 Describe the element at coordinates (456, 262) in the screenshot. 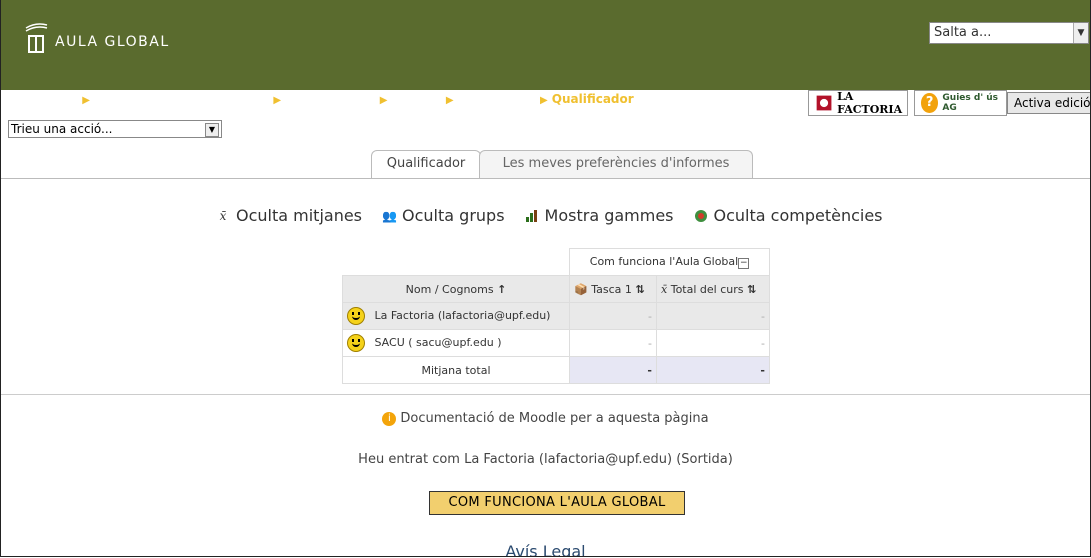

I see `empty-header-cell` at that location.